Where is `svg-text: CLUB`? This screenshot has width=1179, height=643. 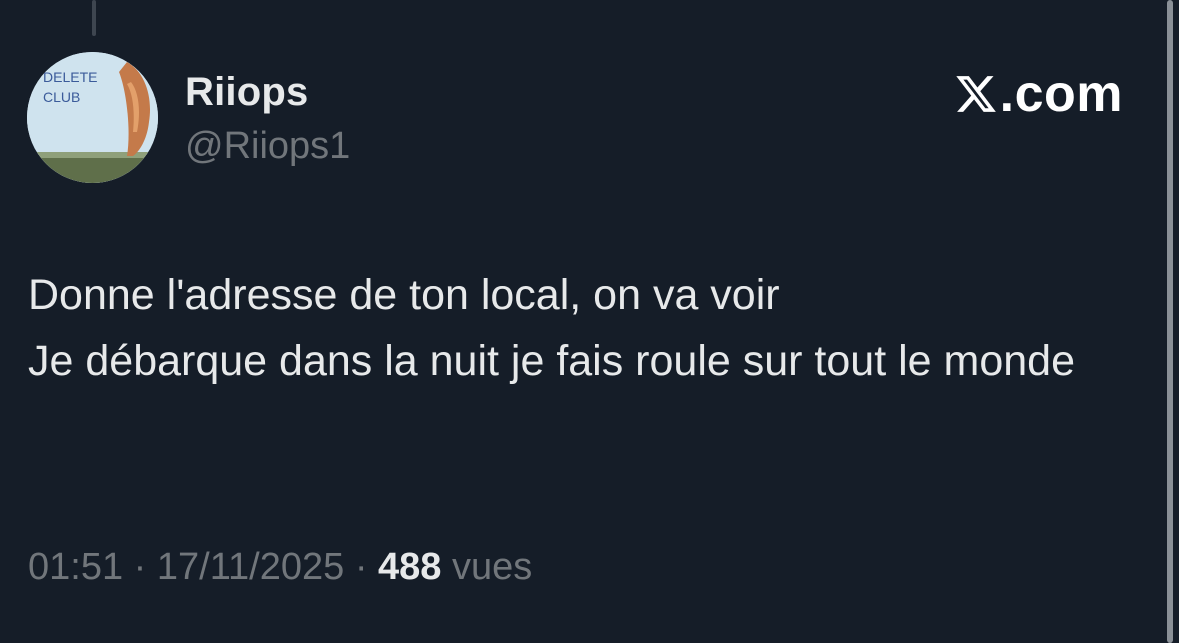 svg-text: CLUB is located at coordinates (61, 97).